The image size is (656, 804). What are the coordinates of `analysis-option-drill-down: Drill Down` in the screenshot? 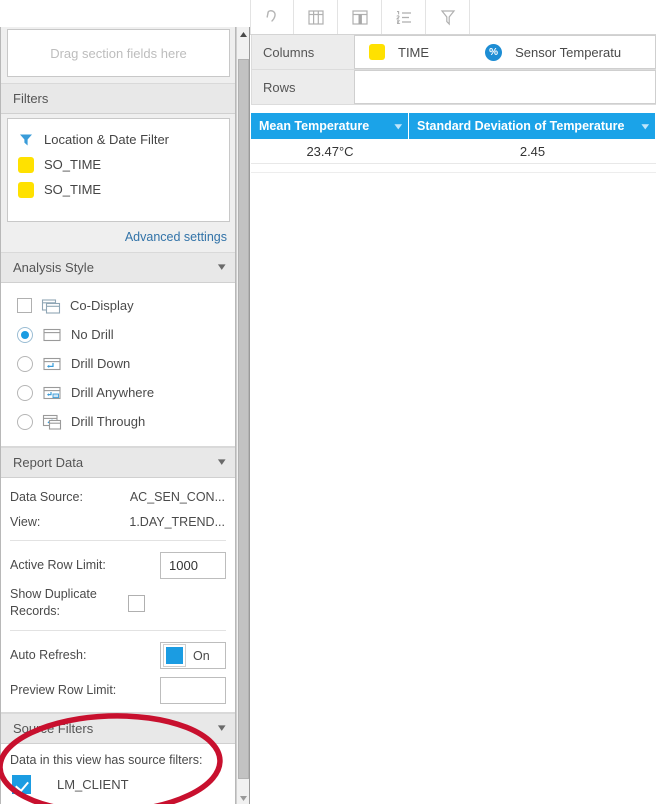 It's located at (118, 363).